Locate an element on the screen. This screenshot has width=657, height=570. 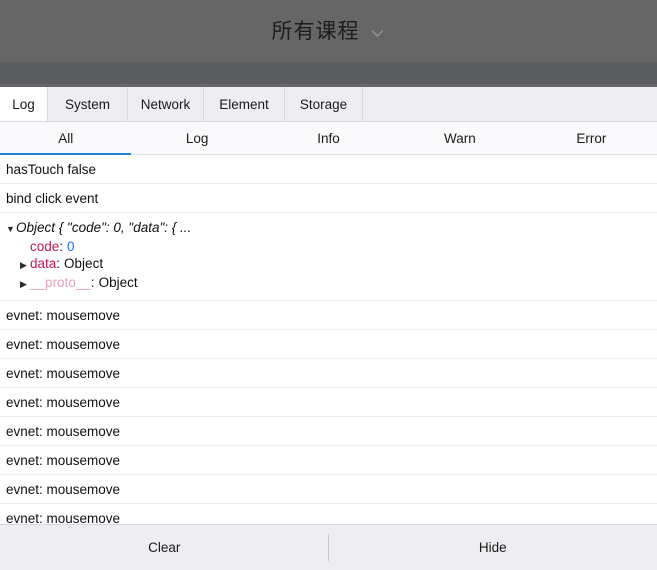
tab-storage-label: Storage is located at coordinates (323, 104).